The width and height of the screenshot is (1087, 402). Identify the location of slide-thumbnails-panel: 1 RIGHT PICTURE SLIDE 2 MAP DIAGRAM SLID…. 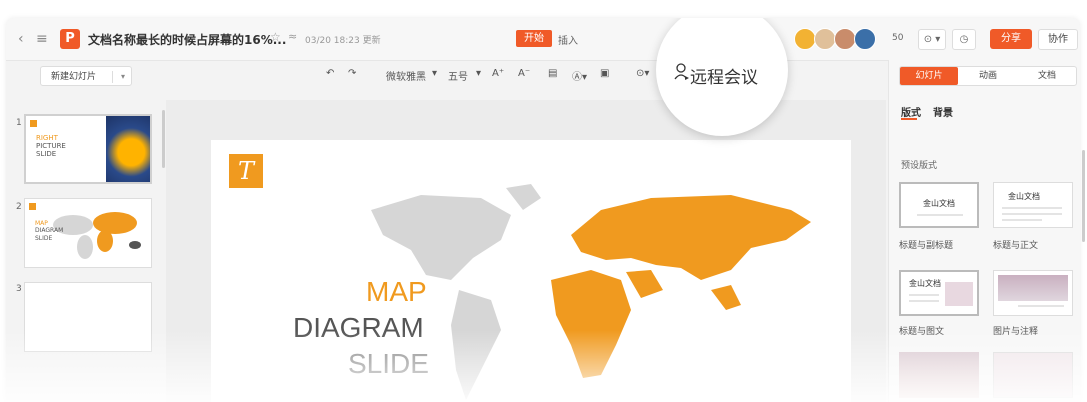
(85, 251).